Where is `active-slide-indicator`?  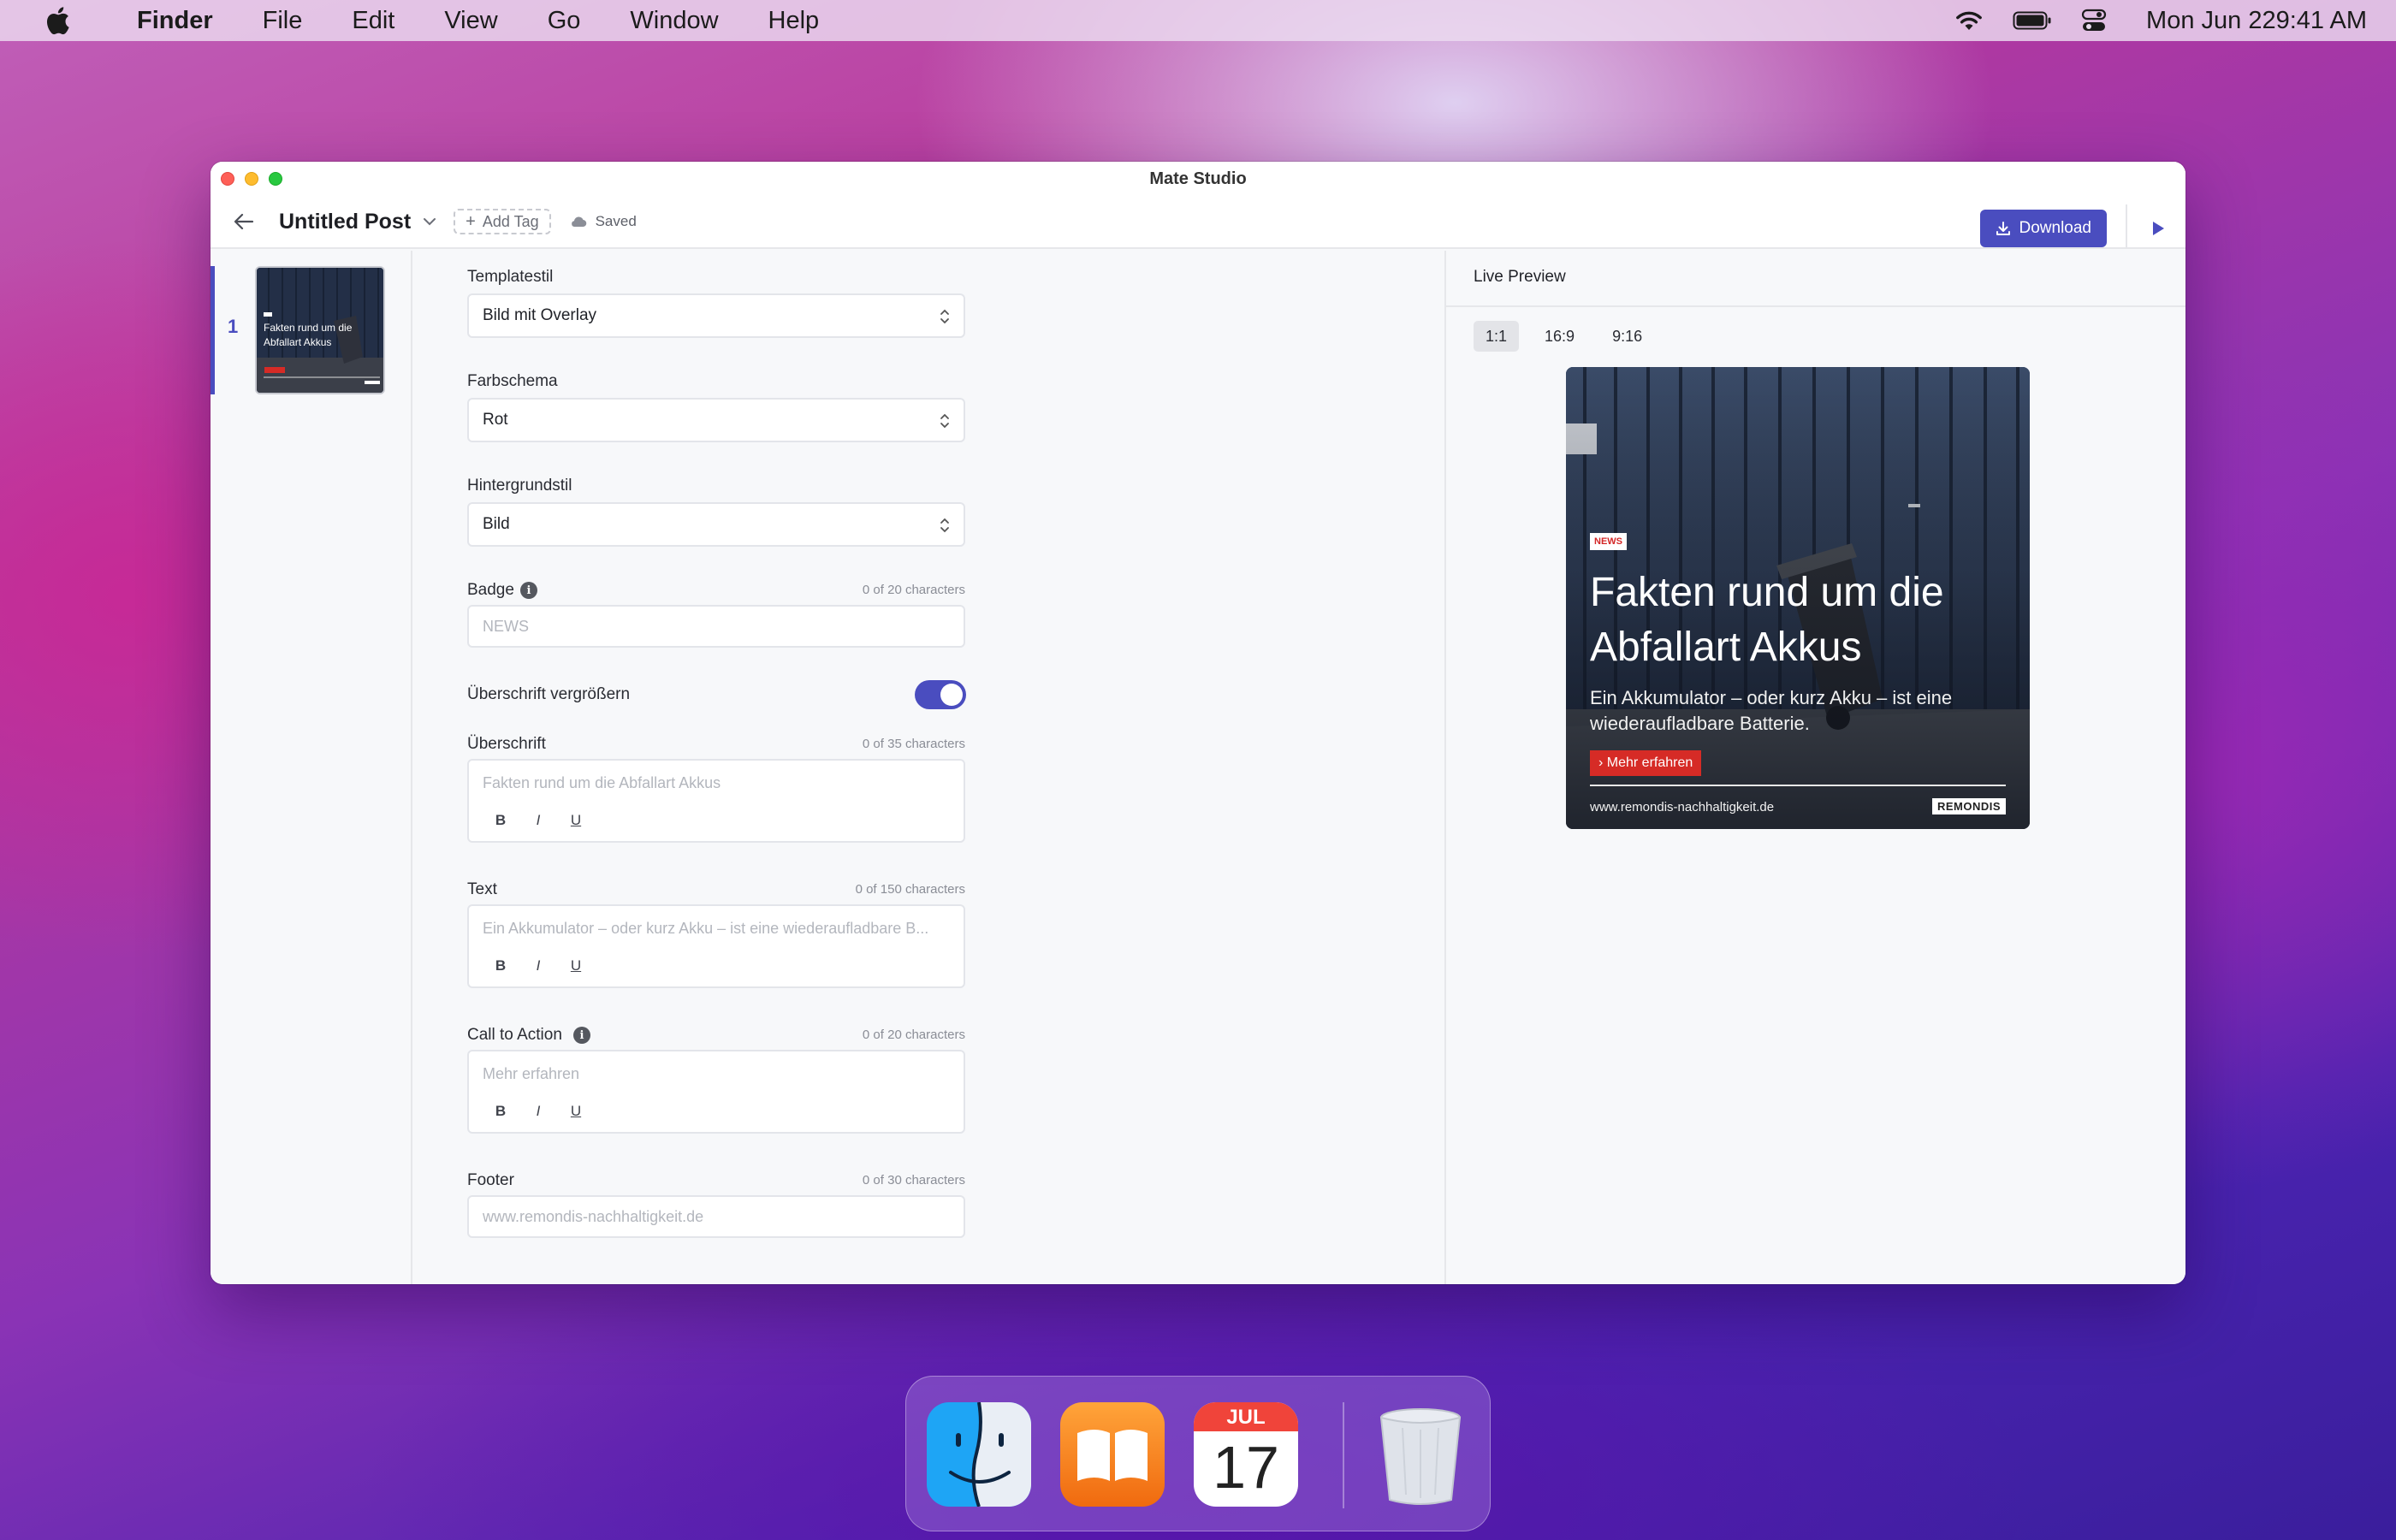
active-slide-indicator is located at coordinates (213, 330).